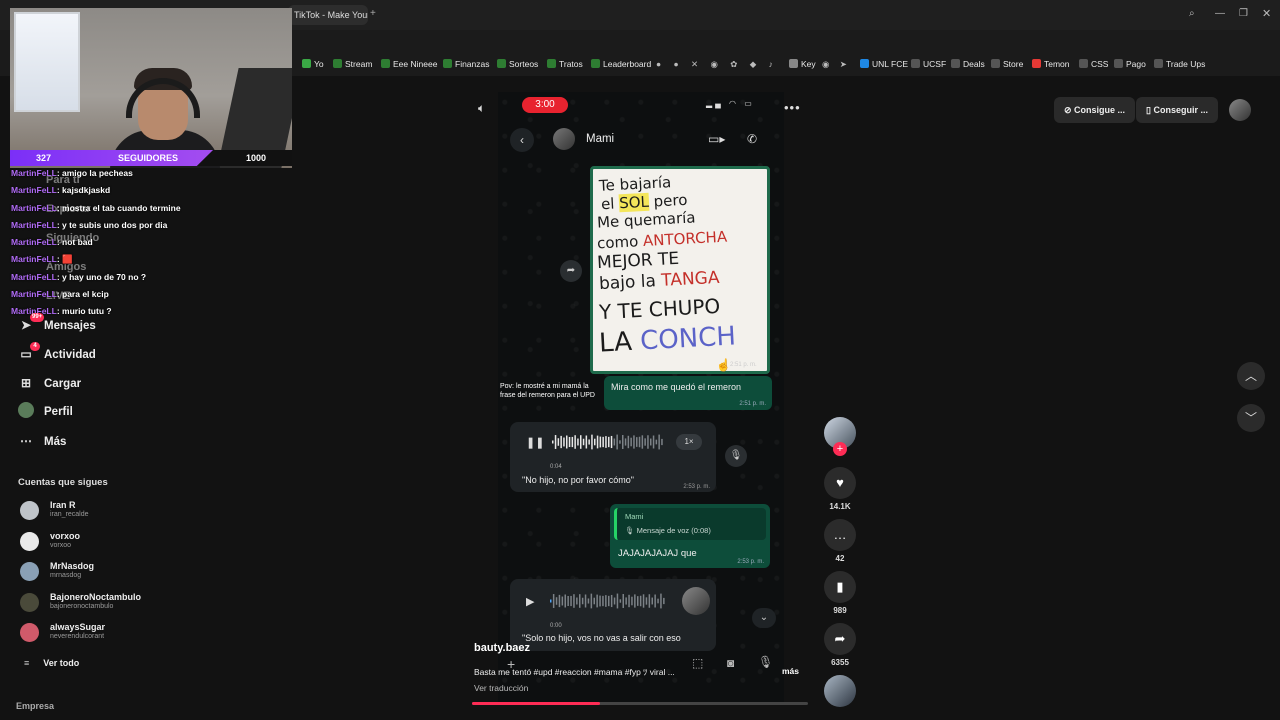  What do you see at coordinates (1192, 13) in the screenshot?
I see `search-tabs-icon: ⌕` at bounding box center [1192, 13].